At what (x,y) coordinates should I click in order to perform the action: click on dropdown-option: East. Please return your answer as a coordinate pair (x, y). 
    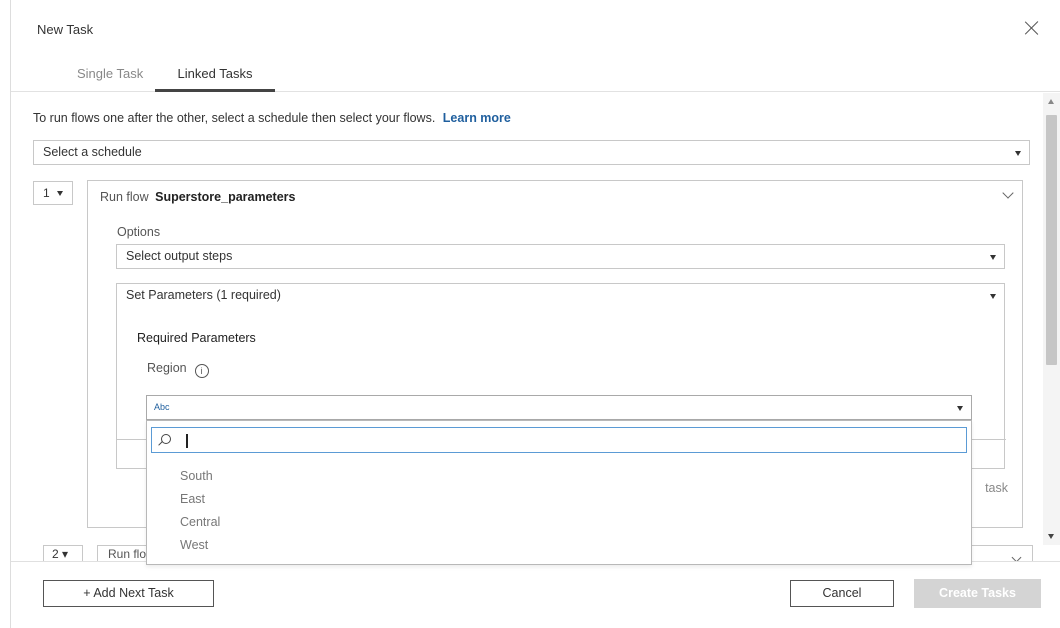
    Looking at the image, I should click on (192, 499).